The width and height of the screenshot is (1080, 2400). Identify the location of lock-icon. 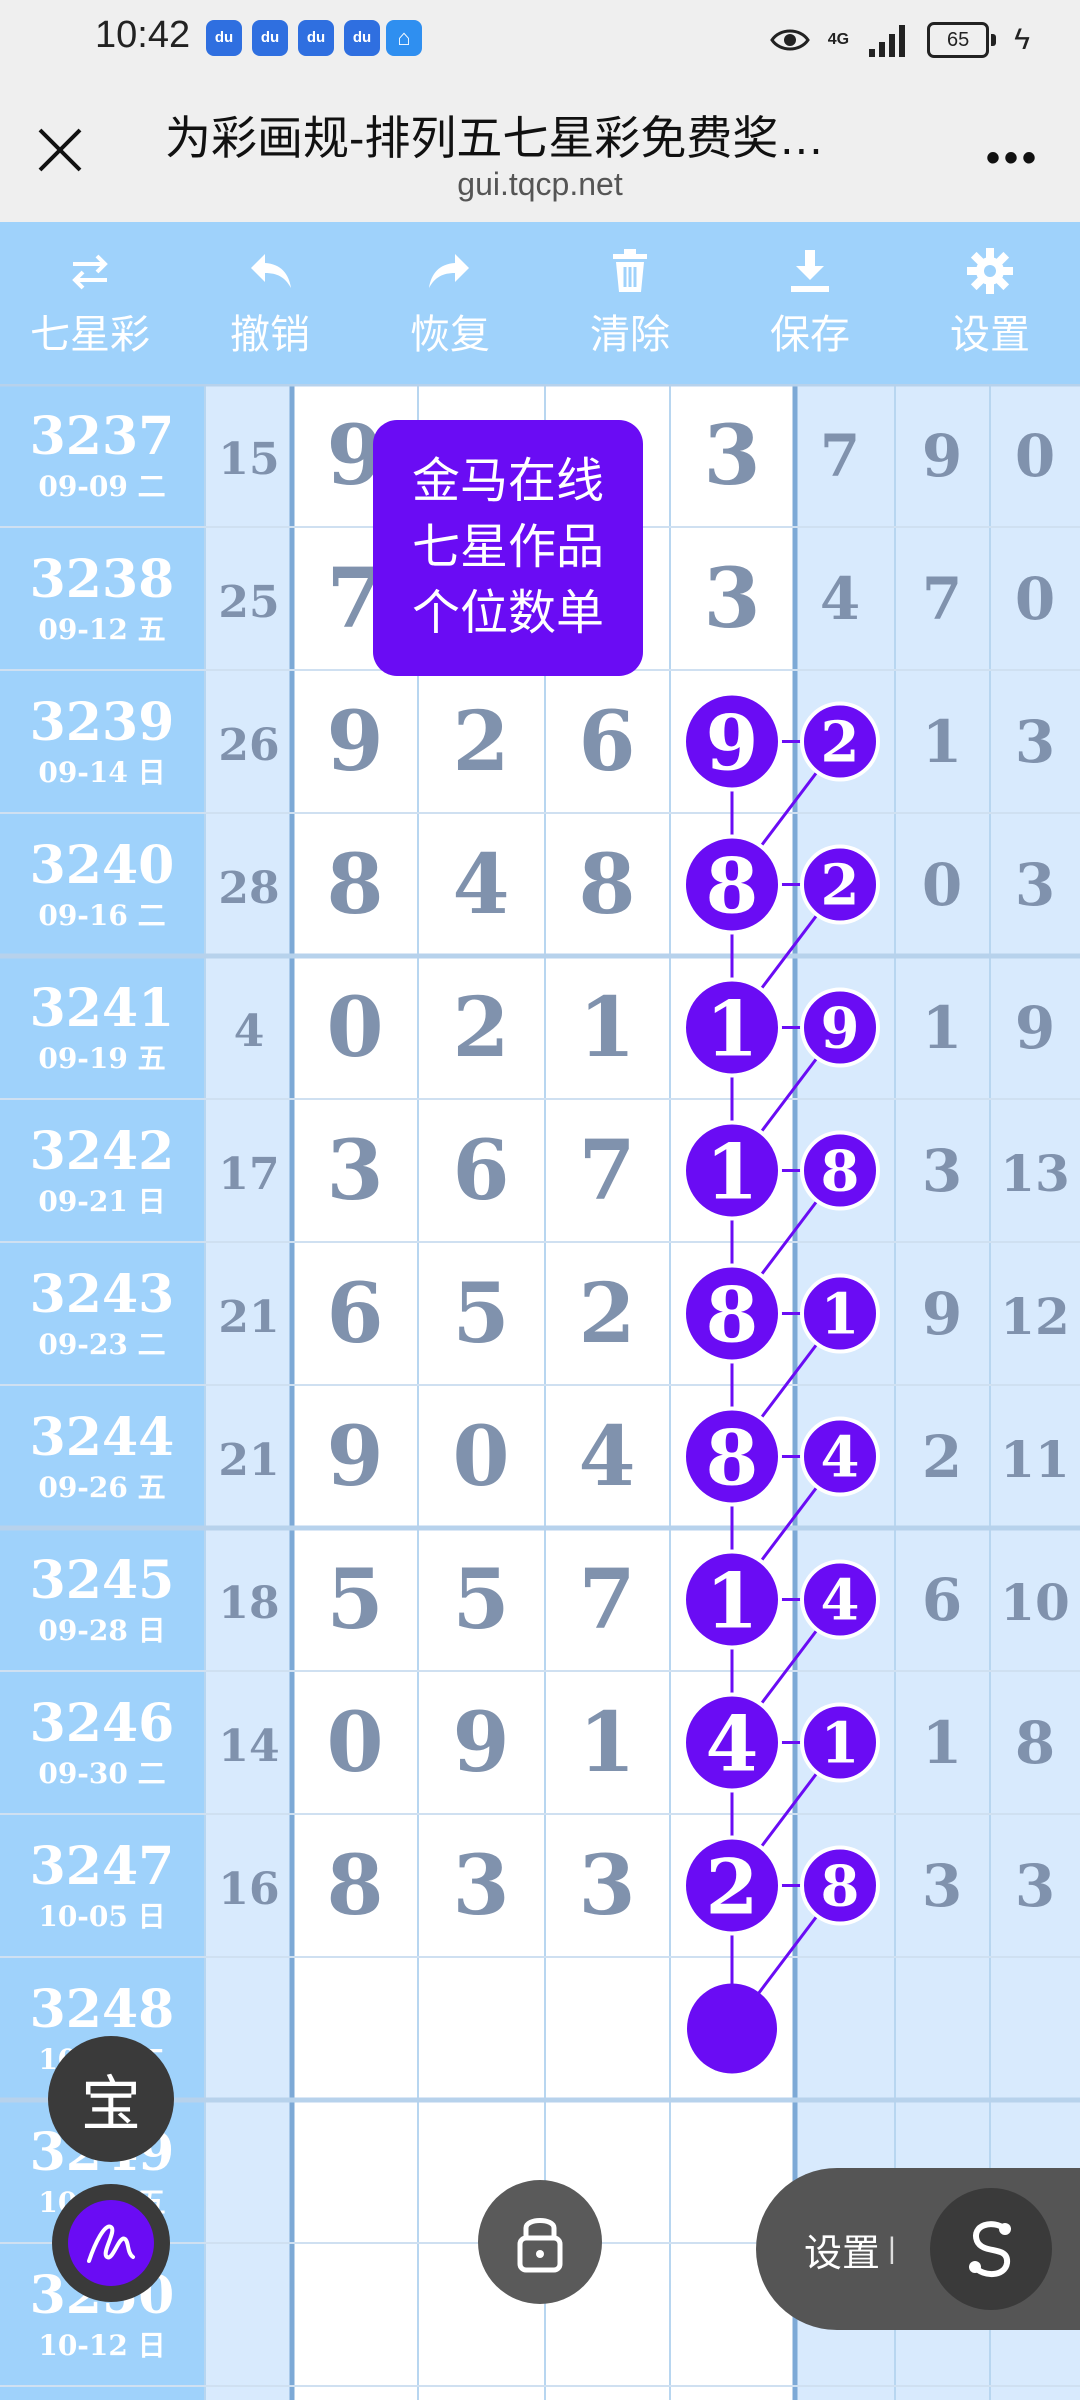
(540, 2245).